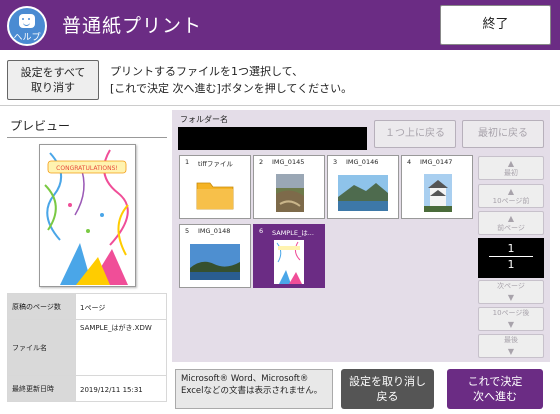 The image size is (560, 414). I want to click on prev-page-button: ▲ 前ページ, so click(511, 223).